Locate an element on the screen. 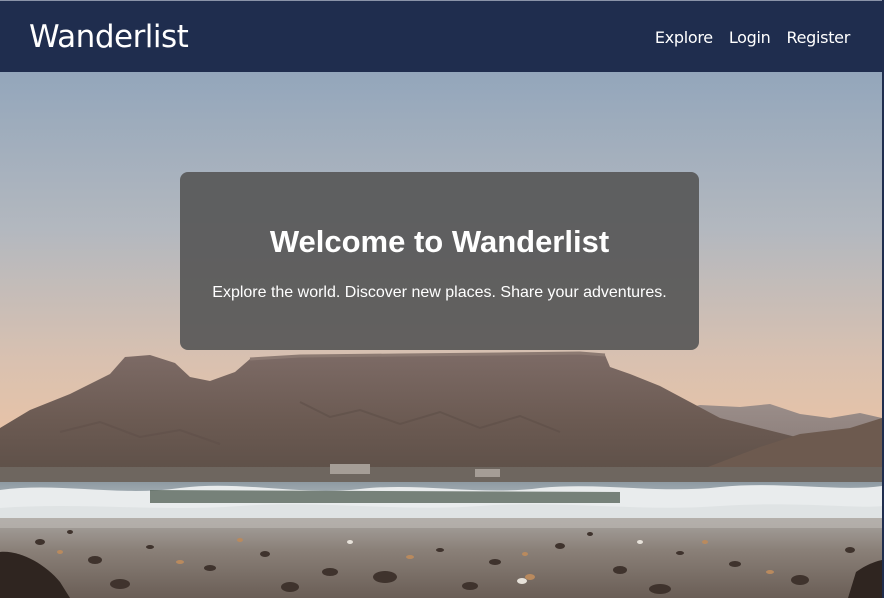 This screenshot has height=598, width=884. nav-links: Explore Login Register is located at coordinates (752, 38).